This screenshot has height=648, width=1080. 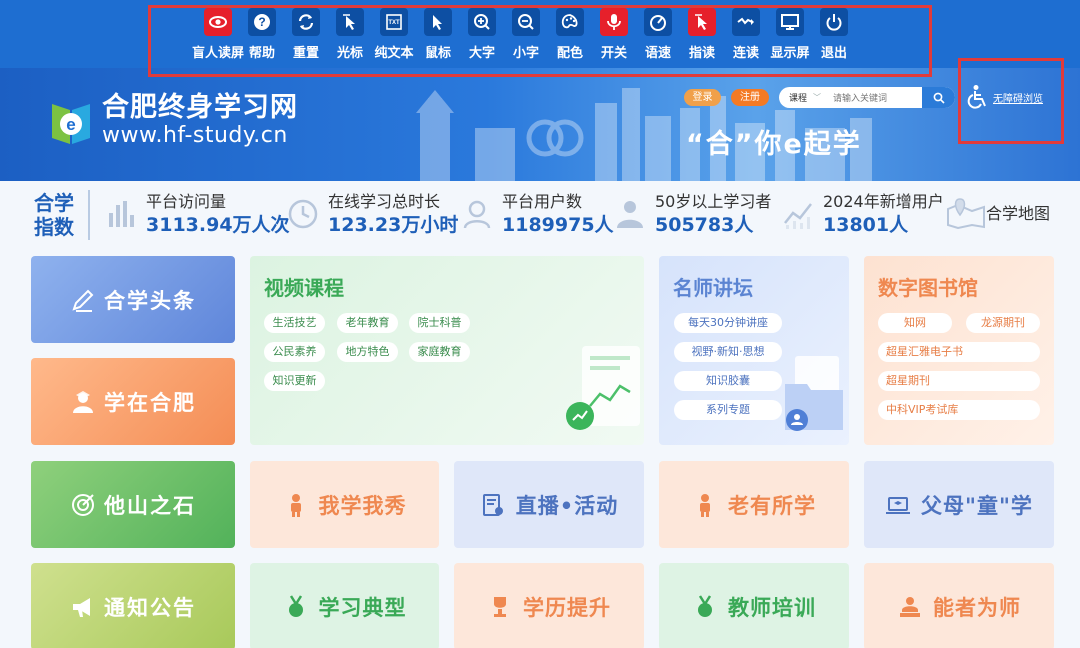 I want to click on trophy-icon, so click(x=500, y=606).